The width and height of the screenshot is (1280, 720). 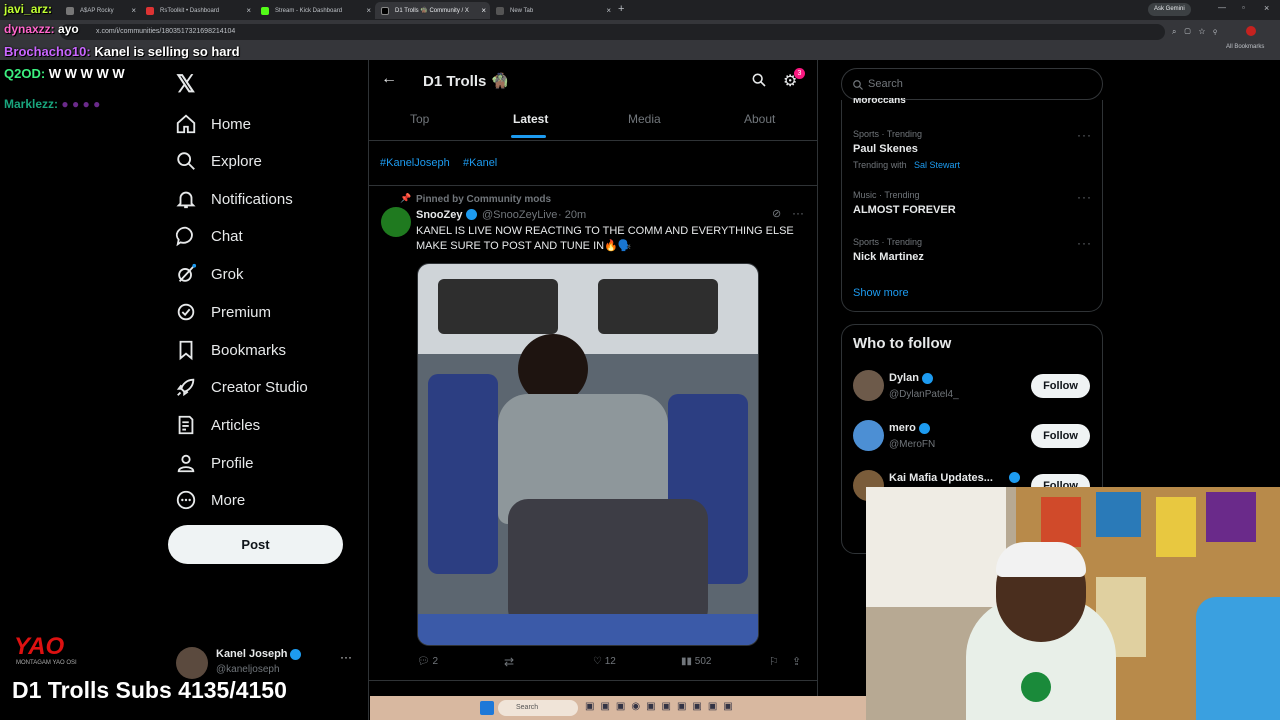 I want to click on nav-label: Bookmarks, so click(x=249, y=350).